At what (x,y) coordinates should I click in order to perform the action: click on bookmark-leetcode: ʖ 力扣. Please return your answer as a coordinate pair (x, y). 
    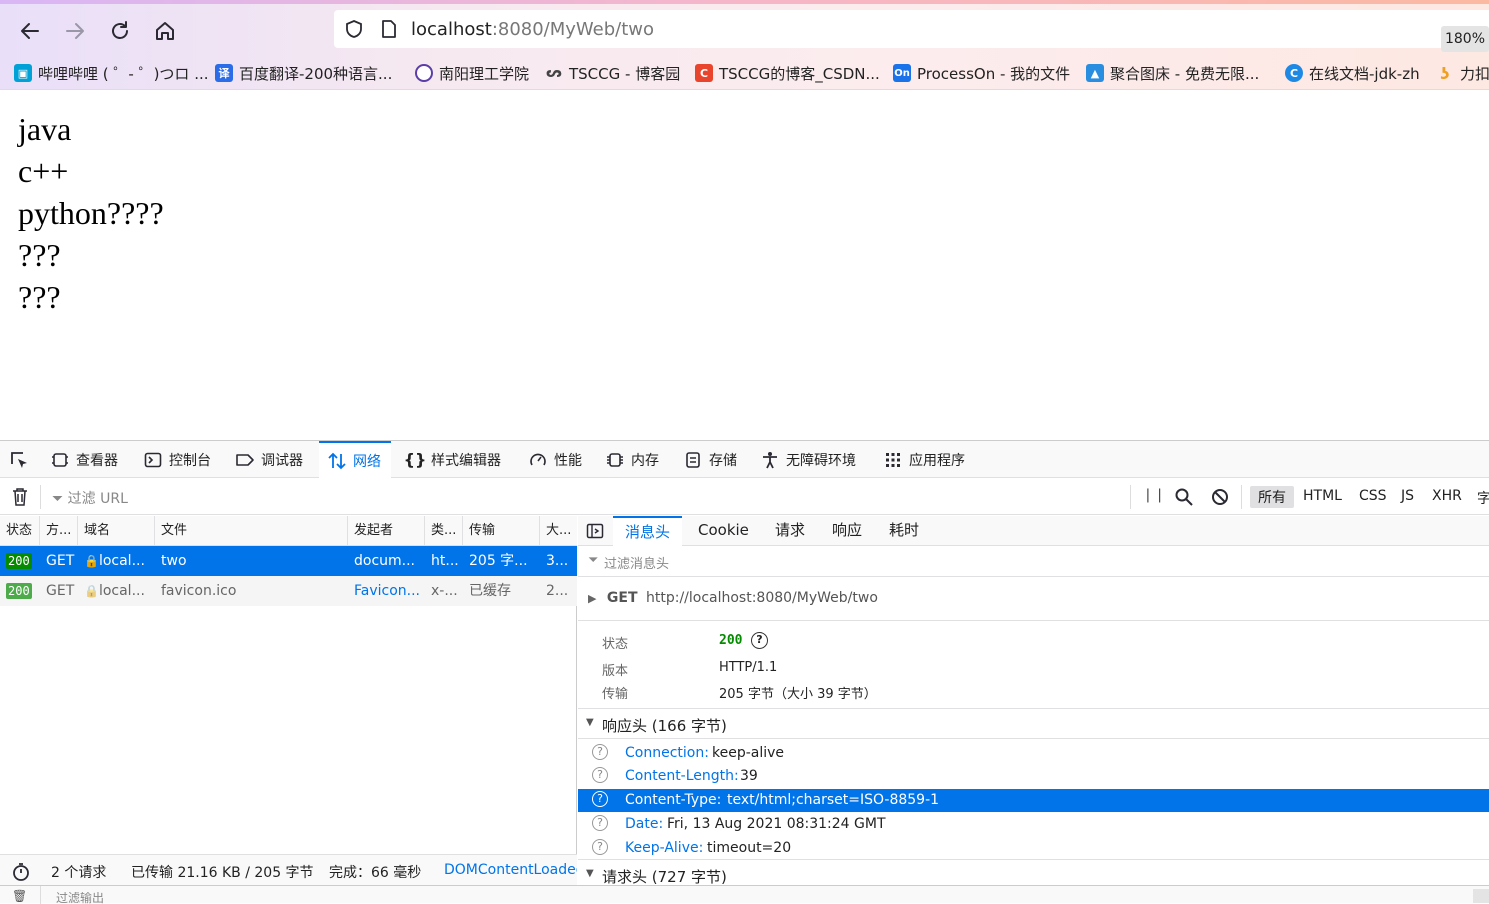
    Looking at the image, I should click on (1462, 73).